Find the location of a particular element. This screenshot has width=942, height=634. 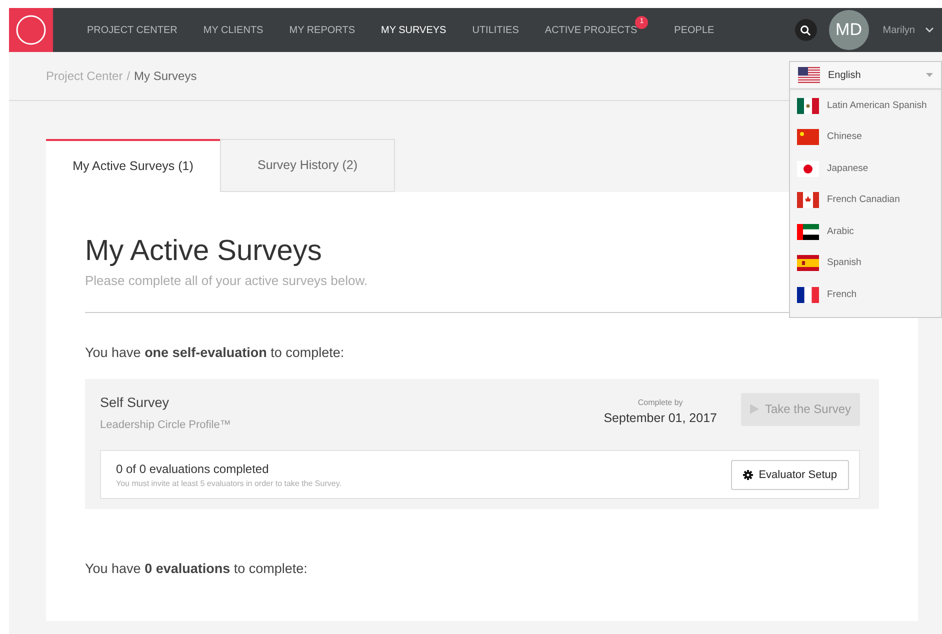

nav-link: UTILITIES is located at coordinates (495, 30).